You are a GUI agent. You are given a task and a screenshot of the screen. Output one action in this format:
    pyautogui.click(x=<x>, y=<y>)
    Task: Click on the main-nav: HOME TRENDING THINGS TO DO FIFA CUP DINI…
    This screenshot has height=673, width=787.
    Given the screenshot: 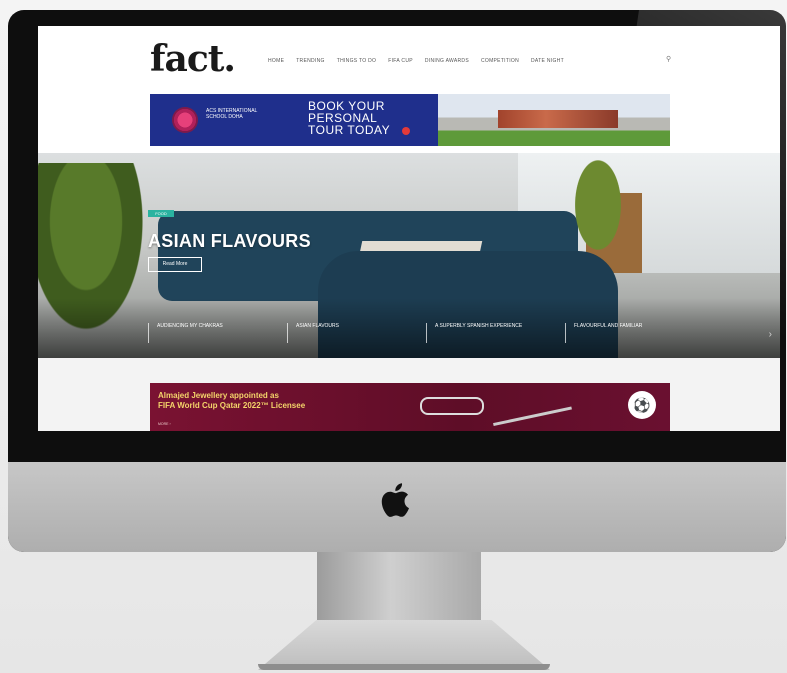 What is the action you would take?
    pyautogui.click(x=416, y=61)
    